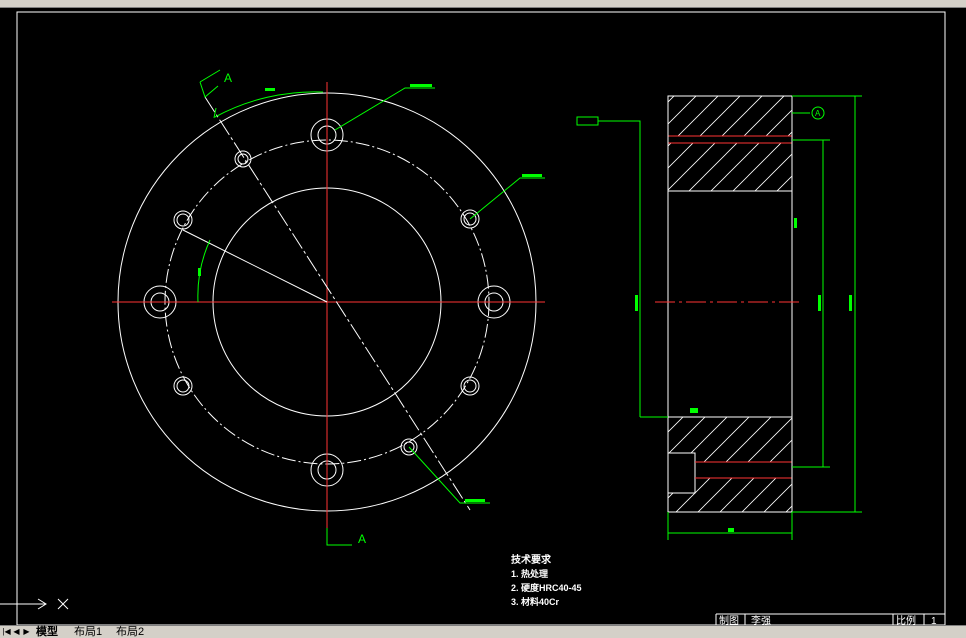 The height and width of the screenshot is (638, 966). Describe the element at coordinates (761, 619) in the screenshot. I see `drawn-value: 李强` at that location.